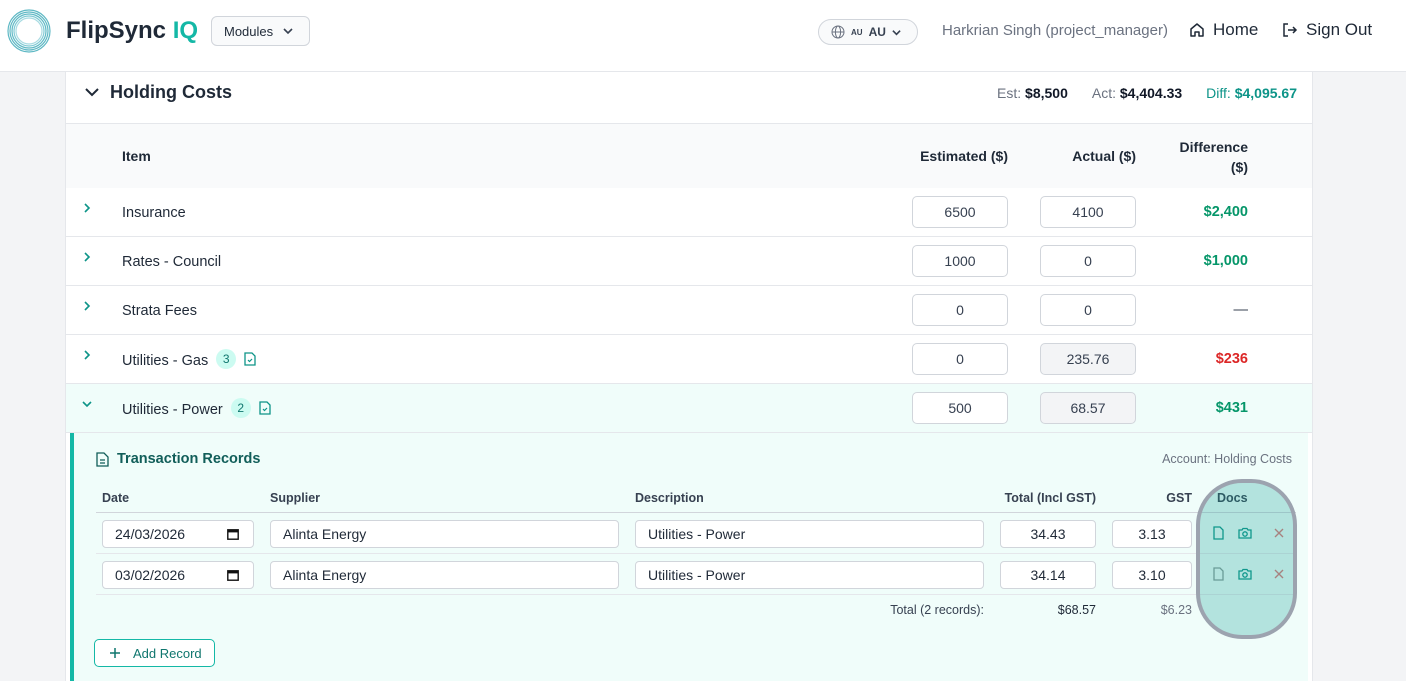 The image size is (1406, 681). What do you see at coordinates (1290, 30) in the screenshot?
I see `sign-out-icon` at bounding box center [1290, 30].